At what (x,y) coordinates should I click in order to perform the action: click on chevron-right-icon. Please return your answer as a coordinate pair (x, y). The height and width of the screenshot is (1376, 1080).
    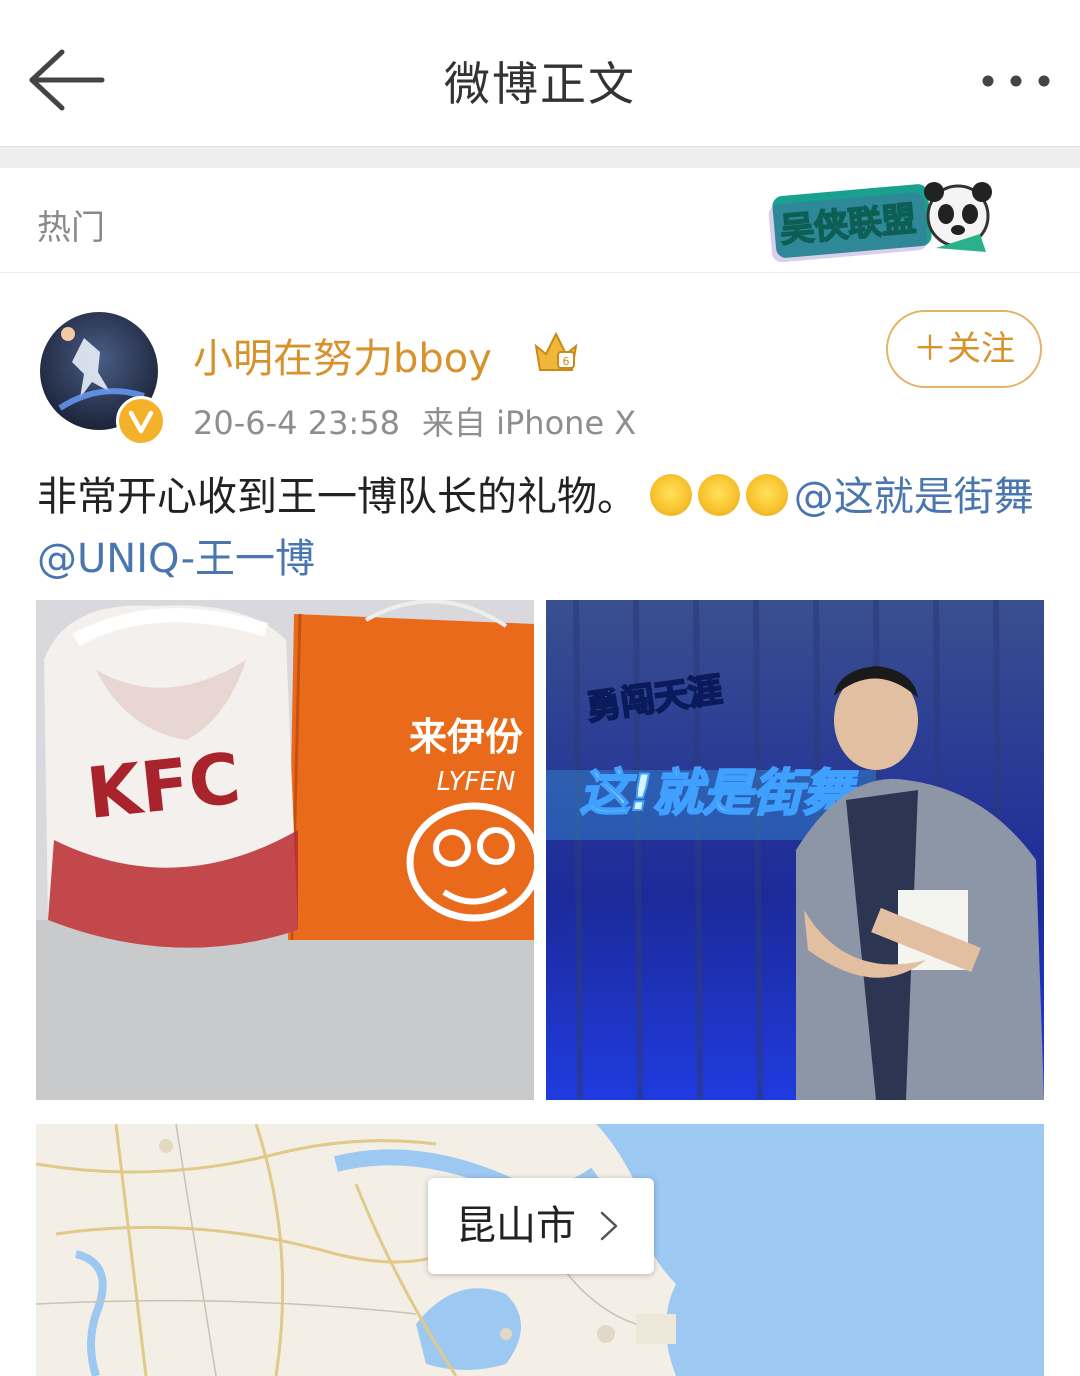
    Looking at the image, I should click on (609, 1226).